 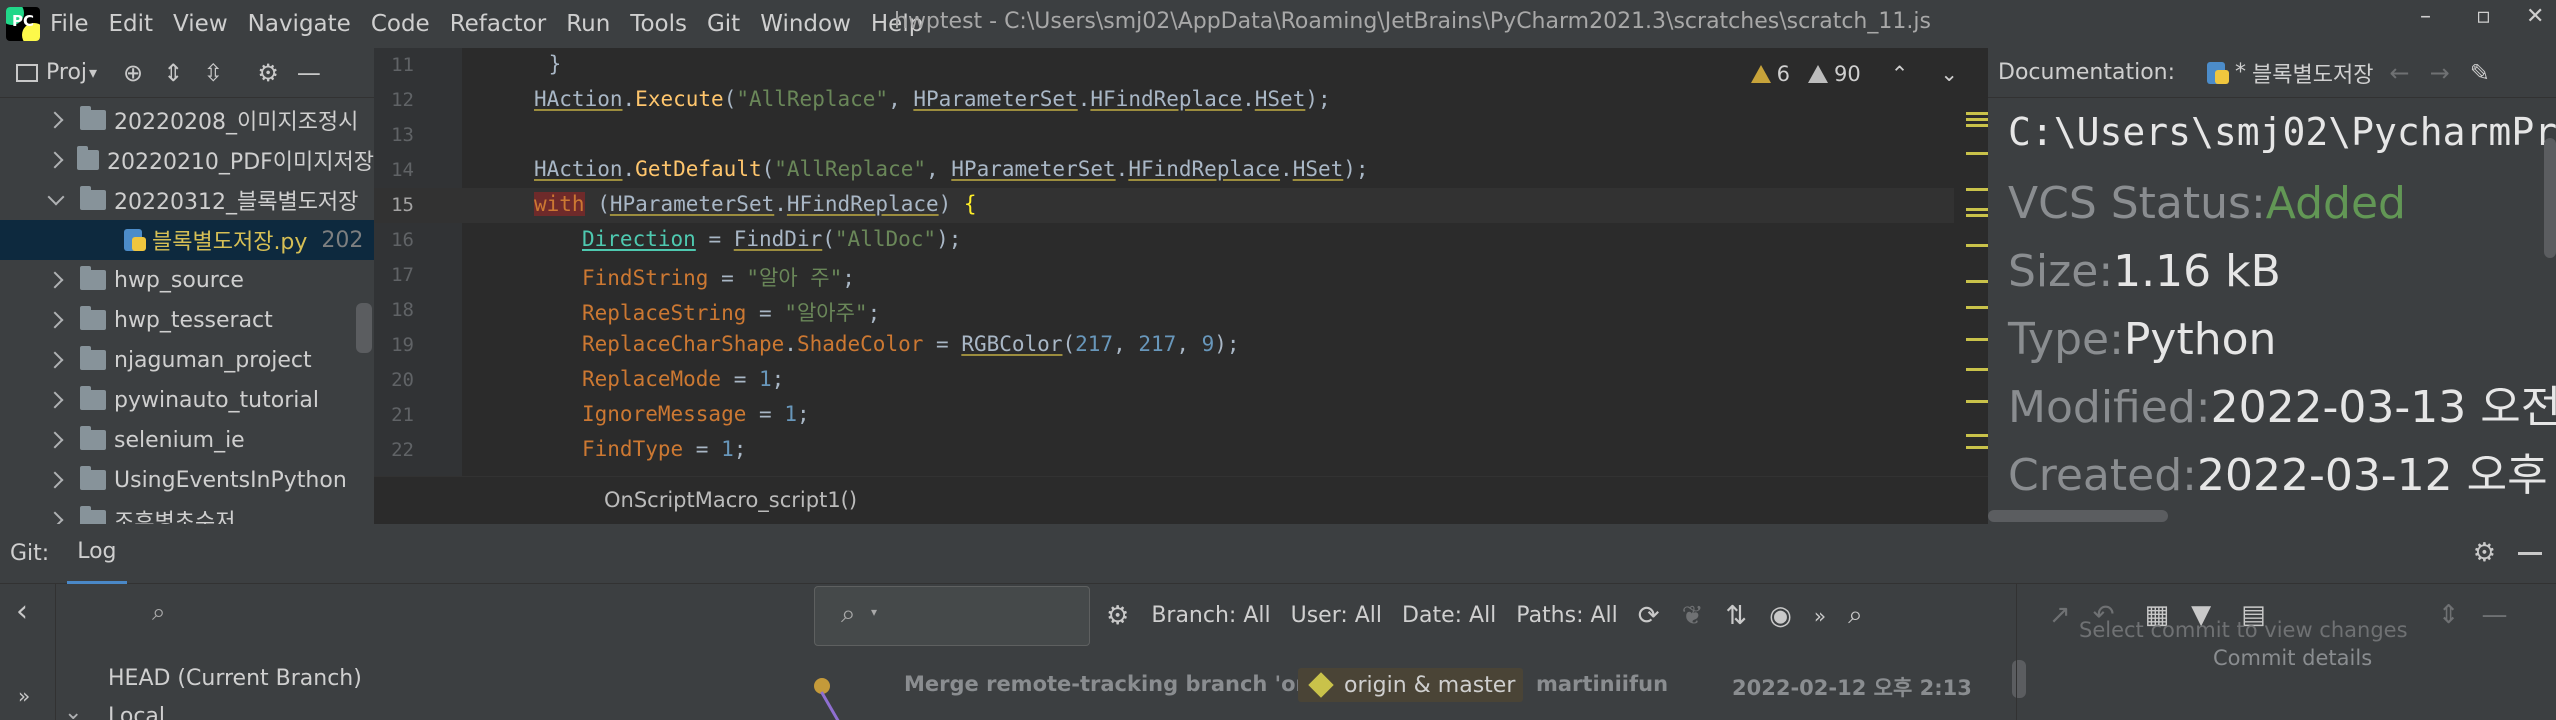 What do you see at coordinates (187, 240) in the screenshot?
I see `tree-file-selected: 블록별도저장.py 202` at bounding box center [187, 240].